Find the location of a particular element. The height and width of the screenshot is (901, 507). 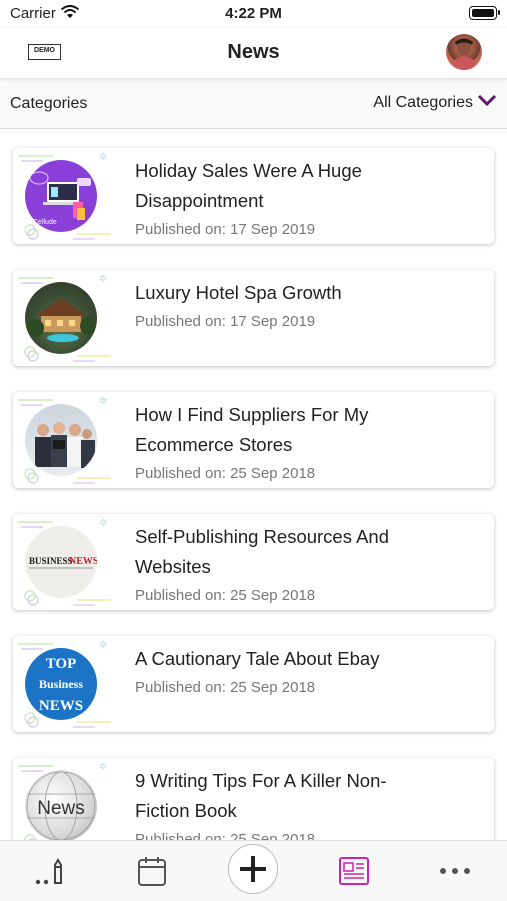

tab-add is located at coordinates (253, 871).